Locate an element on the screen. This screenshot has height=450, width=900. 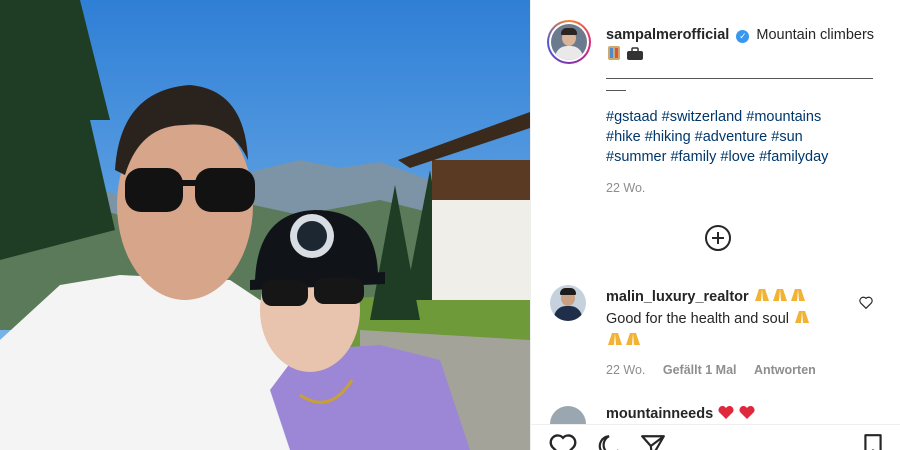
commenter-avatar is located at coordinates (568, 303).